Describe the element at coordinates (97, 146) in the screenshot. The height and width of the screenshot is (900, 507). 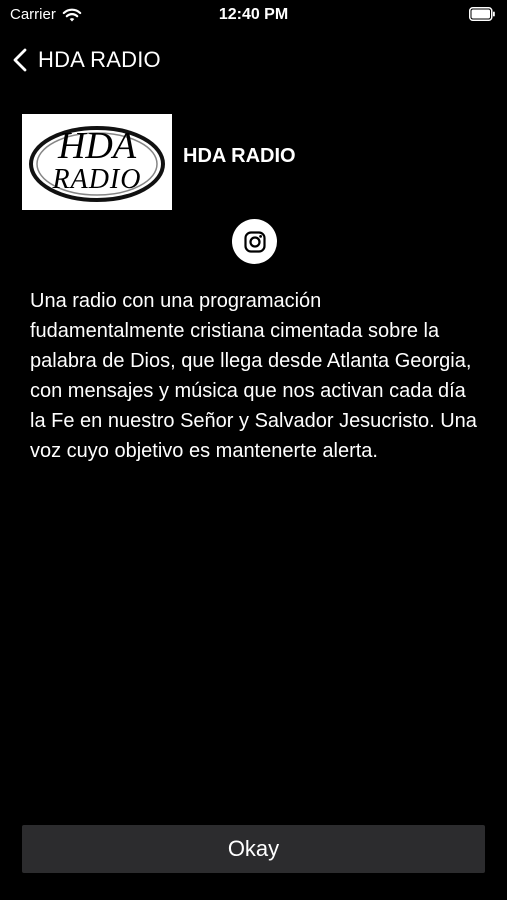
I see `logo-text-top: HDA` at that location.